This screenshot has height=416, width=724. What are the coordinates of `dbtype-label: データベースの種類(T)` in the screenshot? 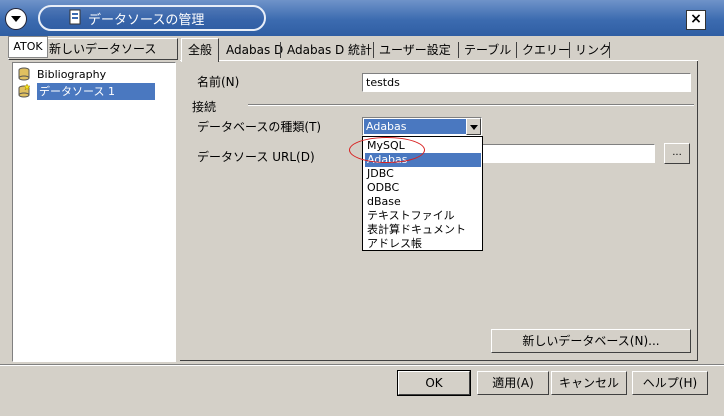 It's located at (259, 127).